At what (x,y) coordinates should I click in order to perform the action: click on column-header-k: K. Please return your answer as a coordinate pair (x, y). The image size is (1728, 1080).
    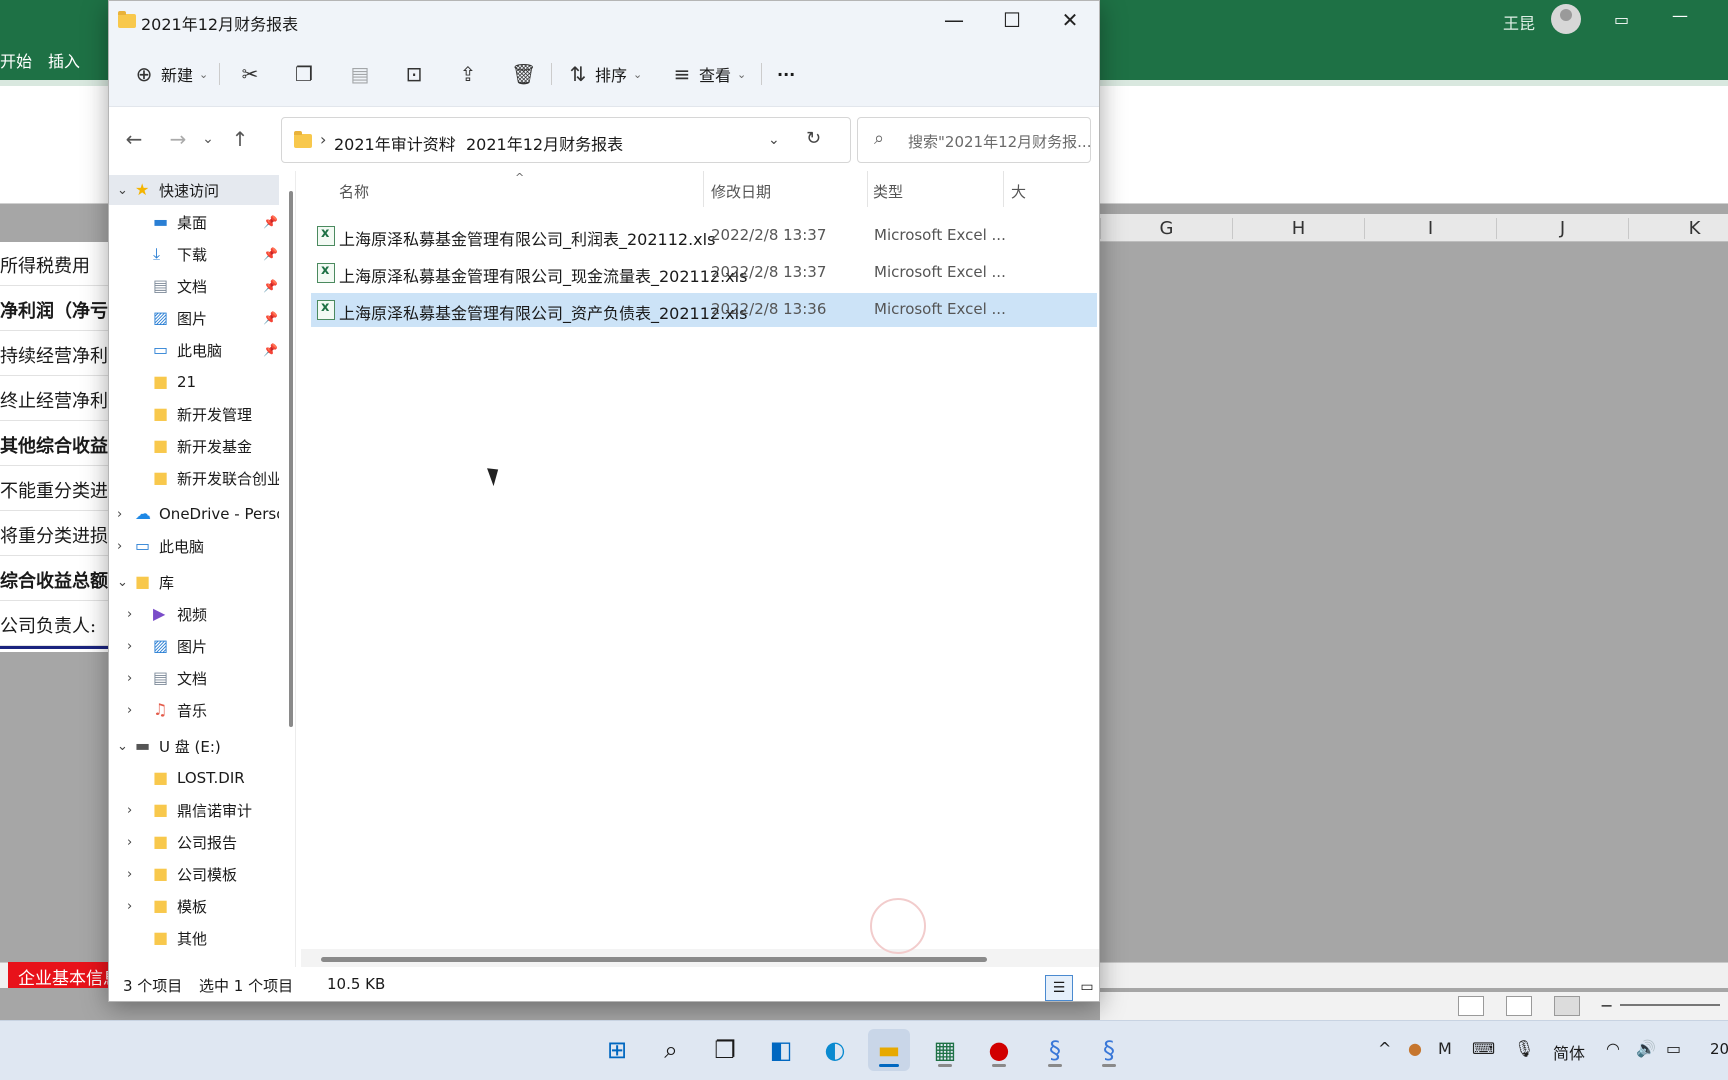
    Looking at the image, I should click on (1678, 228).